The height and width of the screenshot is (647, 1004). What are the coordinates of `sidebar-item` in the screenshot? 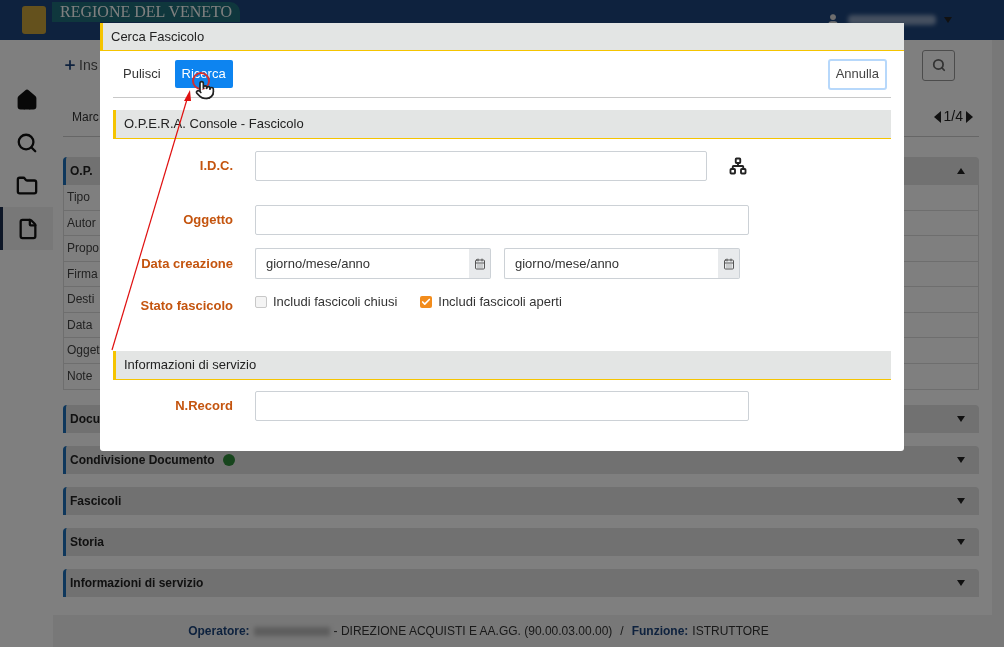 It's located at (26, 228).